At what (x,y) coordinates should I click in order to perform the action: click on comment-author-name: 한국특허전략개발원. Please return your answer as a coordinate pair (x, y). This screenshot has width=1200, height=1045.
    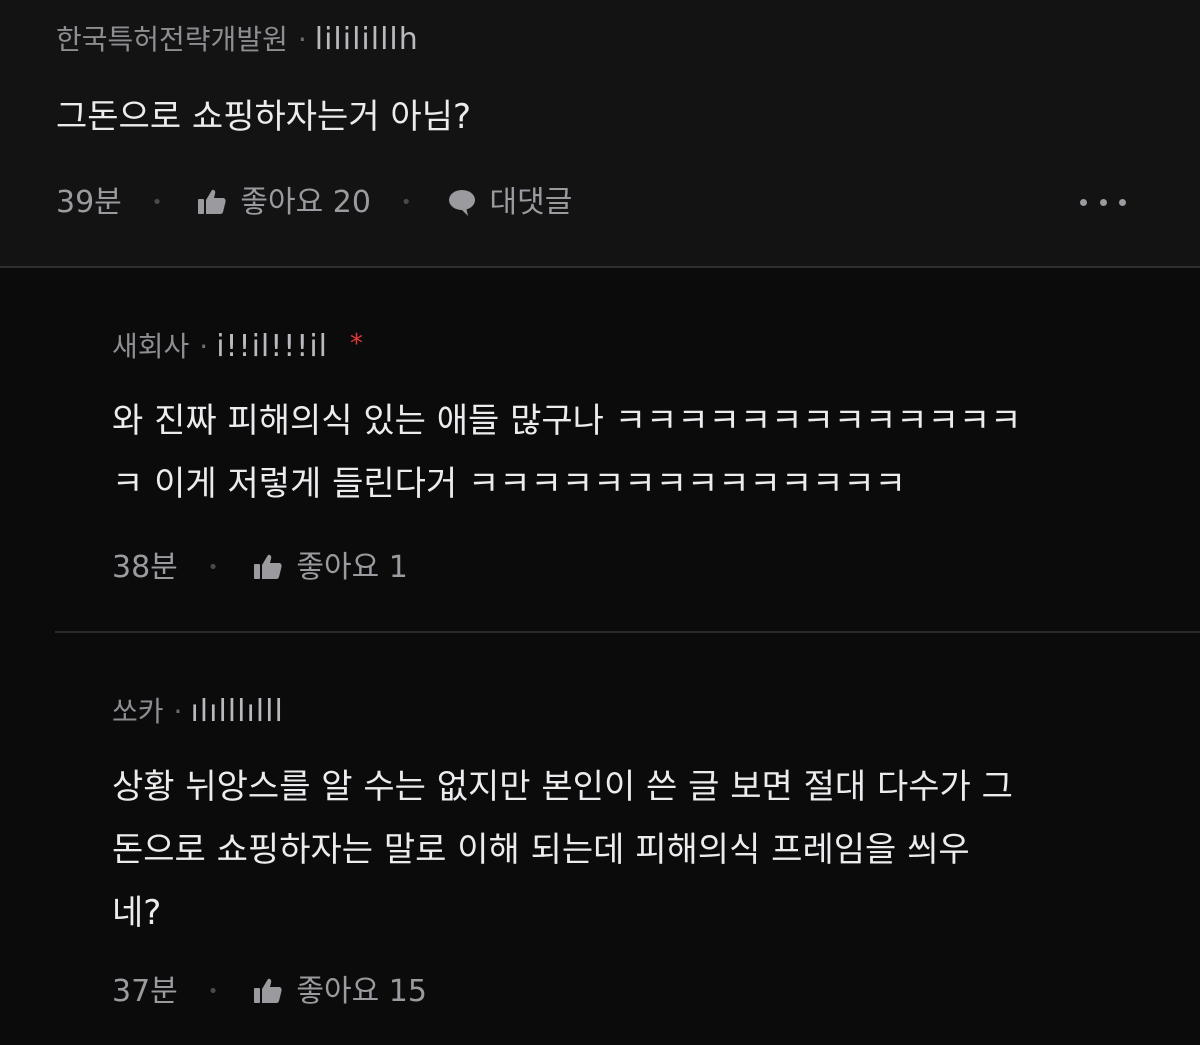
    Looking at the image, I should click on (172, 39).